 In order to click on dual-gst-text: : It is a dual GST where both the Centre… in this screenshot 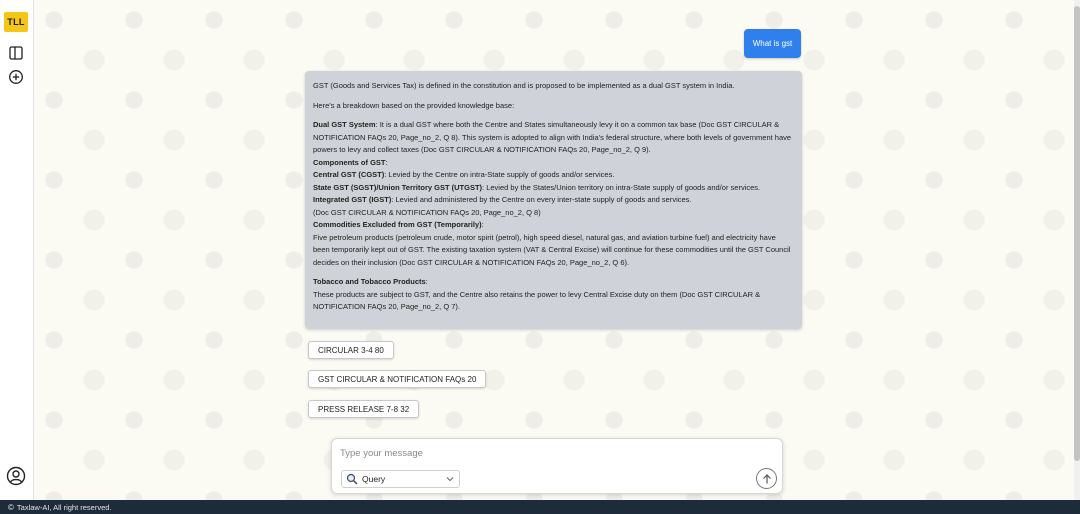, I will do `click(552, 137)`.